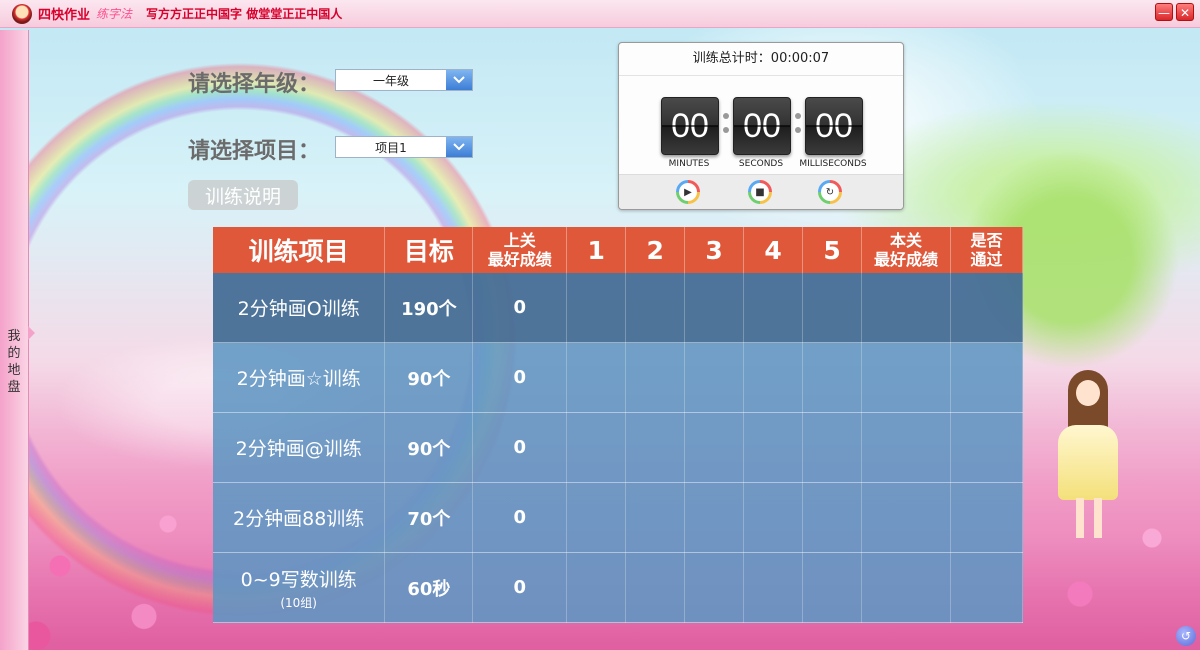 The width and height of the screenshot is (1200, 650). Describe the element at coordinates (298, 602) in the screenshot. I see `item-note-text: (10组)` at that location.